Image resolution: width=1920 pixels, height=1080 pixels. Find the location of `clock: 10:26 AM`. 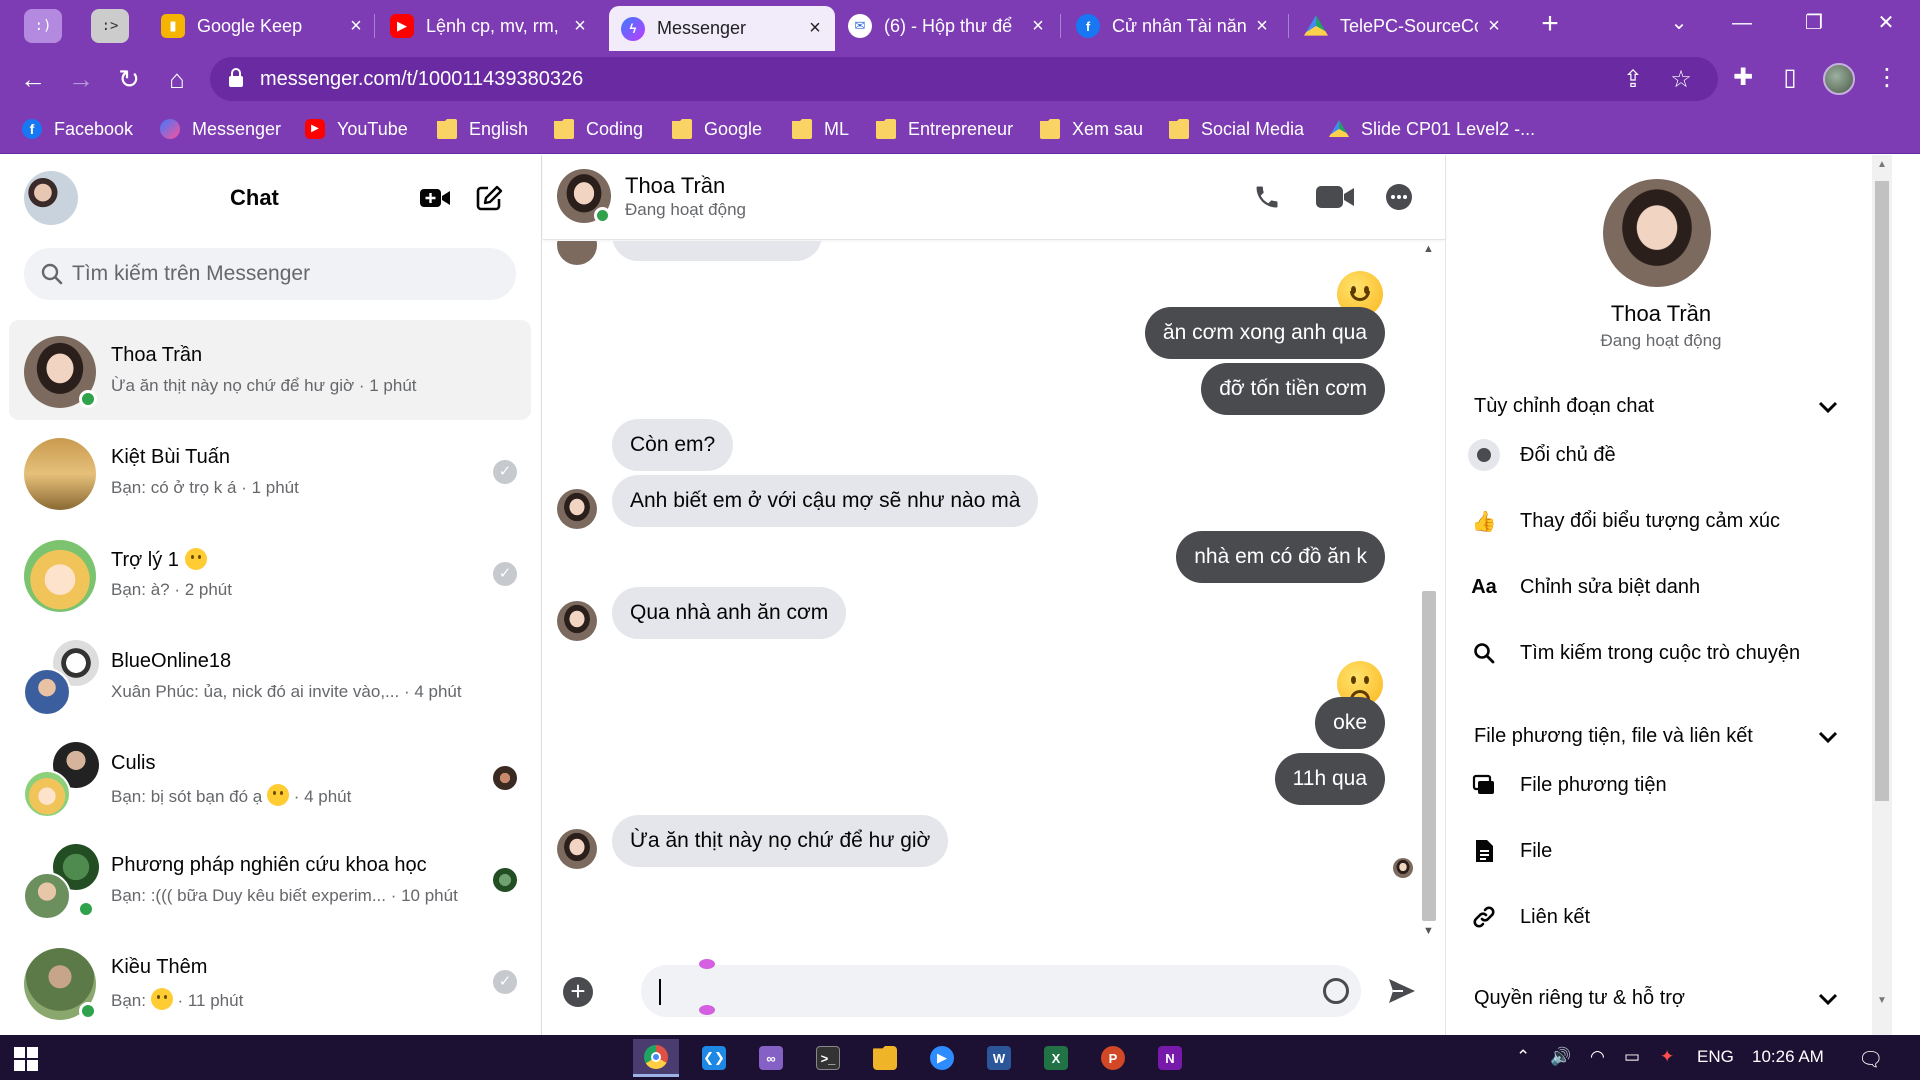

clock: 10:26 AM is located at coordinates (1788, 1057).